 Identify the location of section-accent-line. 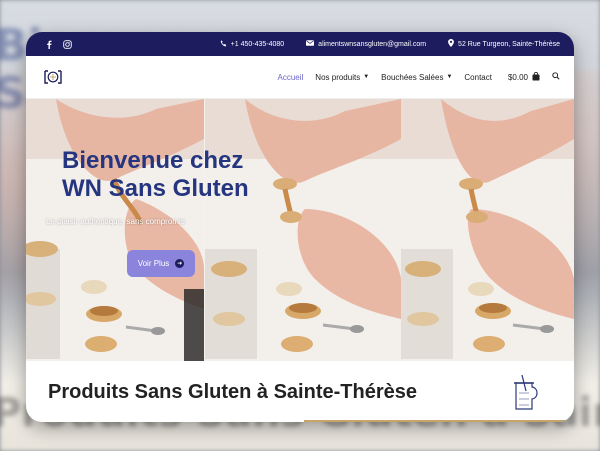
(439, 421).